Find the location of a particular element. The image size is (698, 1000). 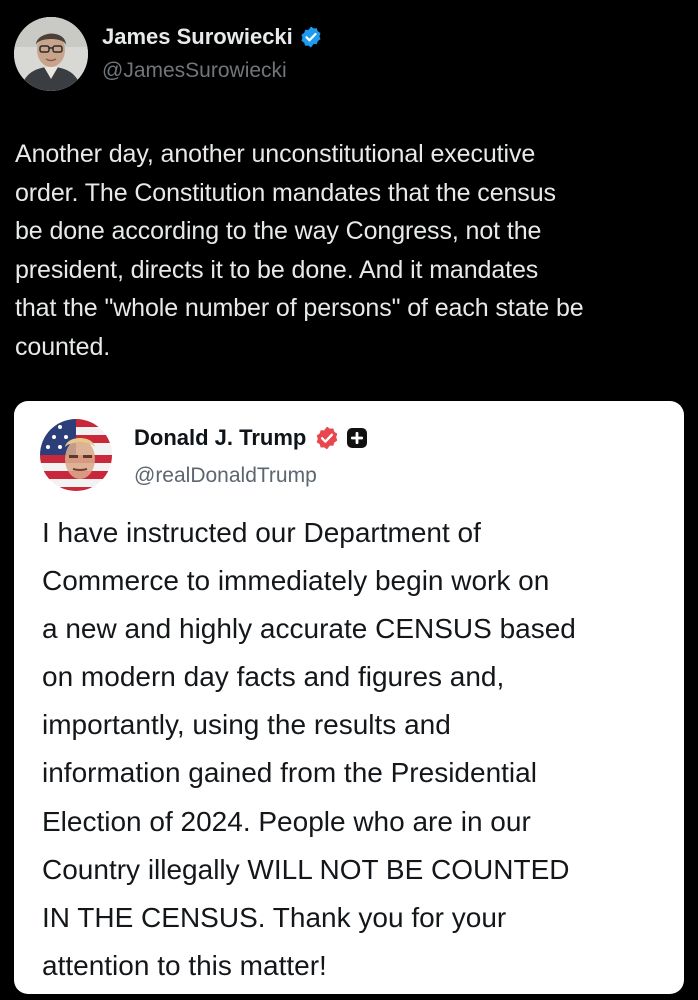

author-name-text: James Surowiecki is located at coordinates (197, 36).